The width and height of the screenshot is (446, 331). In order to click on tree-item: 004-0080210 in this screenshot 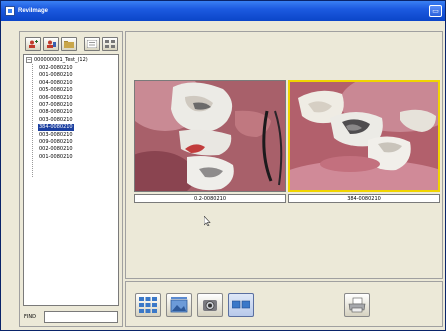, I will do `click(56, 83)`.